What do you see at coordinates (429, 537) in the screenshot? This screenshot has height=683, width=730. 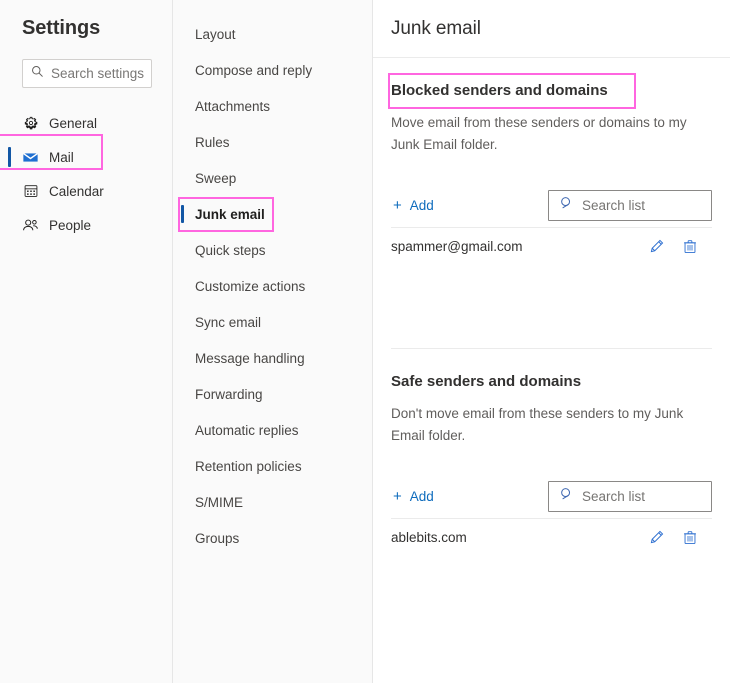 I see `safe-sender-value: ablebits.com` at bounding box center [429, 537].